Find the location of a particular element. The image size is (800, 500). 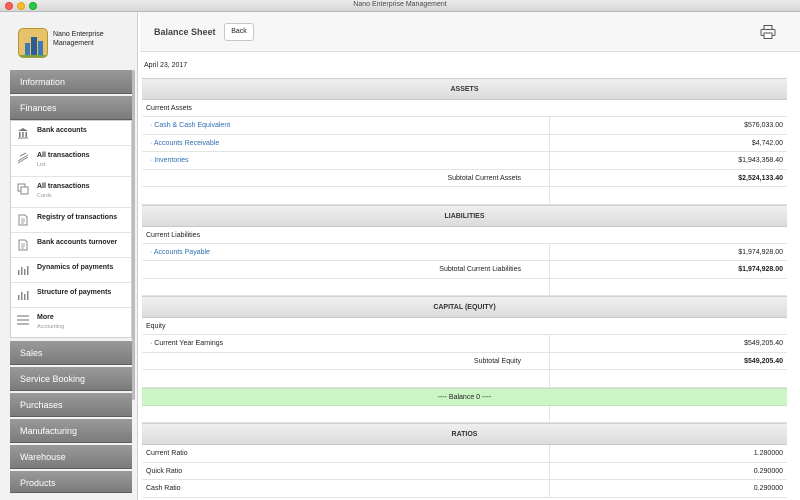

nav-products-label: Products is located at coordinates (38, 483).